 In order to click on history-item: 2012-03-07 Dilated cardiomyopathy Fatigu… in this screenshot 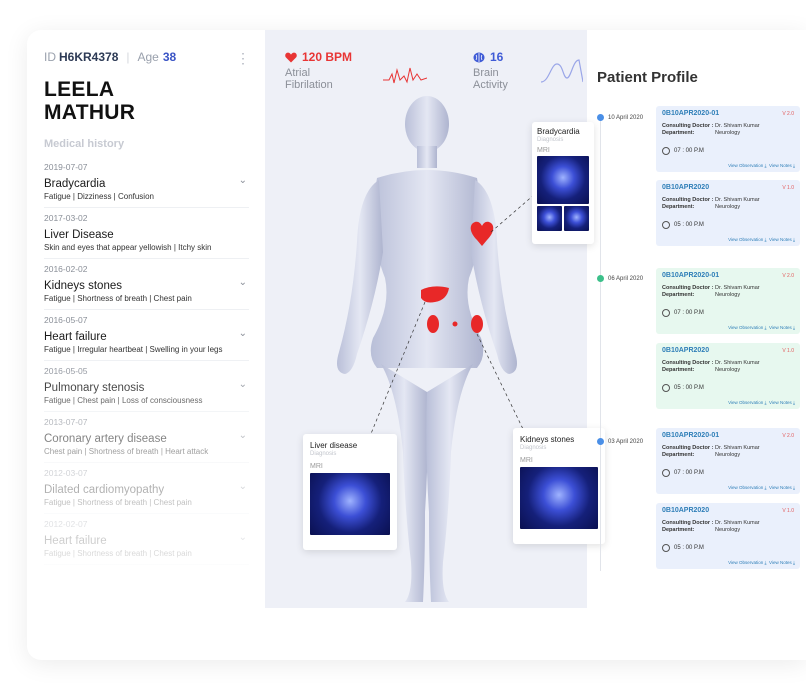, I will do `click(146, 488)`.